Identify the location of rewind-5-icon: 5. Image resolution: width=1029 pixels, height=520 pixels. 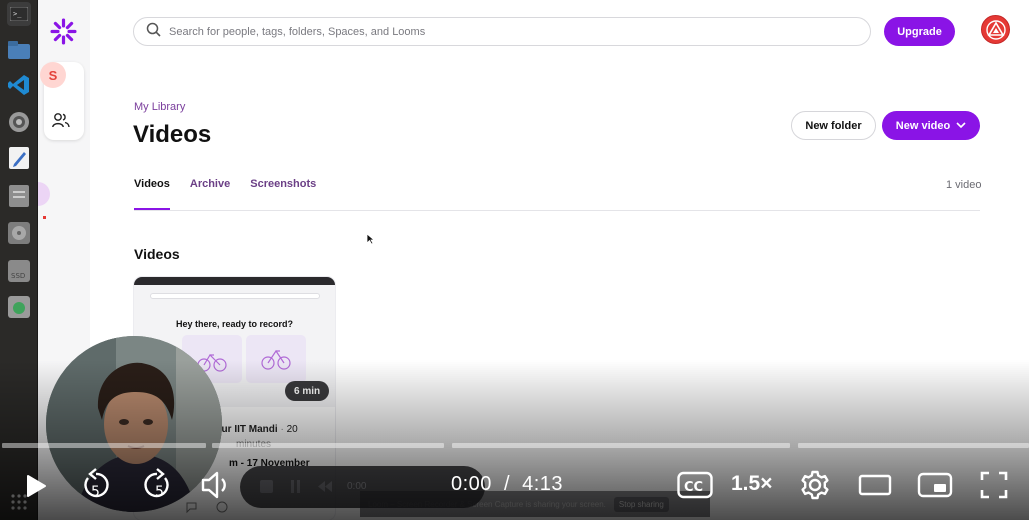
(96, 484).